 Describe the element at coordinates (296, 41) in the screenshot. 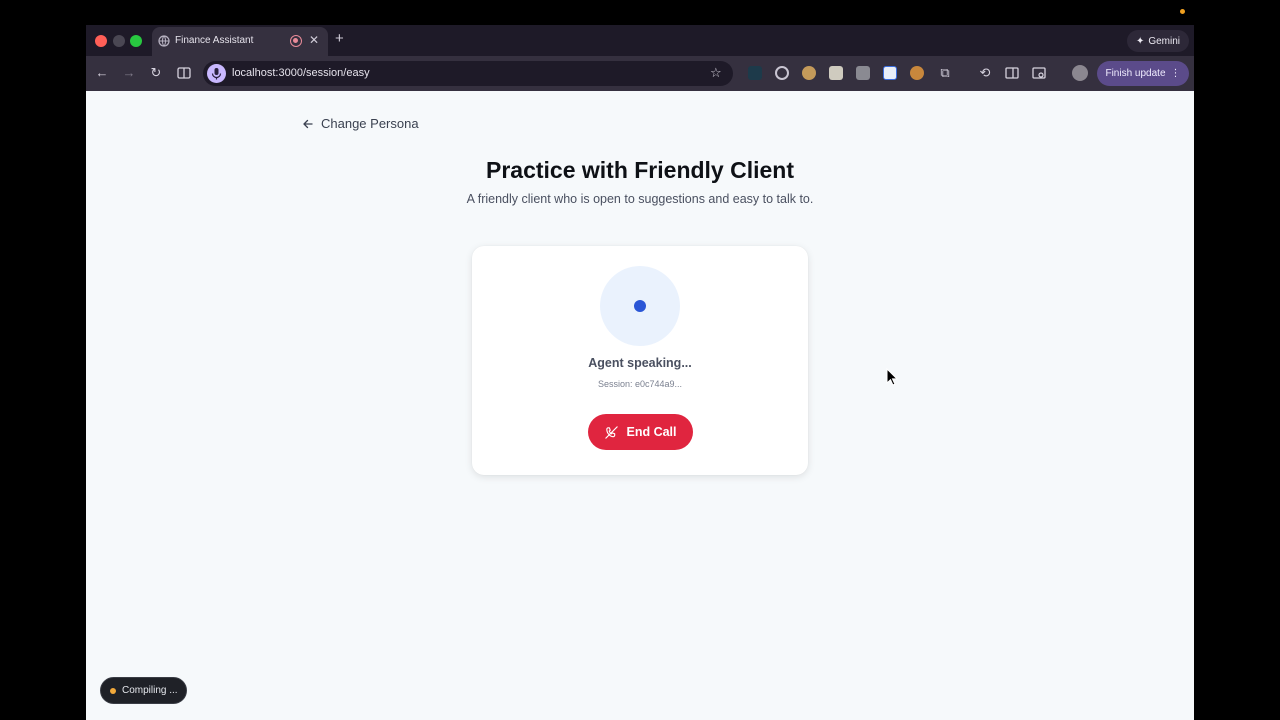

I see `recording-icon` at that location.